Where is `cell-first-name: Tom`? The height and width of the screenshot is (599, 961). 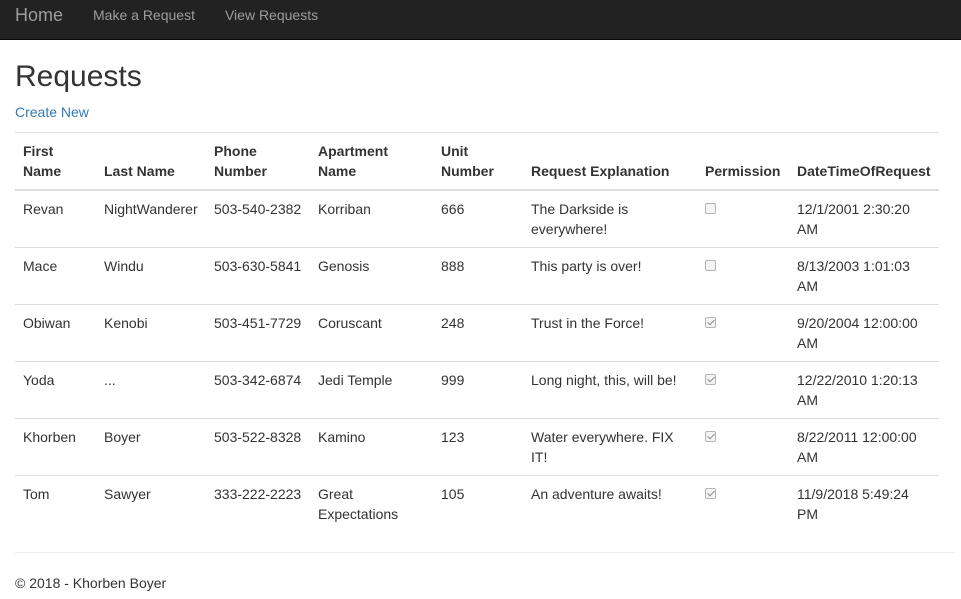
cell-first-name: Tom is located at coordinates (55, 503).